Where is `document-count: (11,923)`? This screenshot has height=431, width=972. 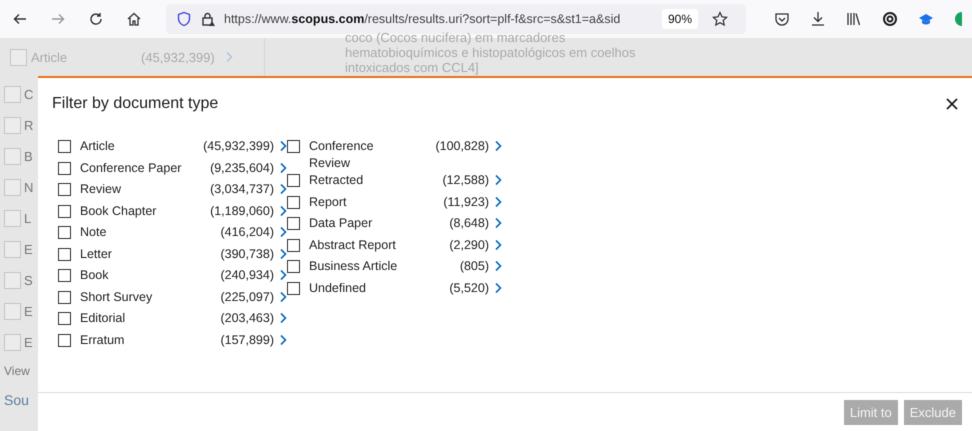 document-count: (11,923) is located at coordinates (465, 202).